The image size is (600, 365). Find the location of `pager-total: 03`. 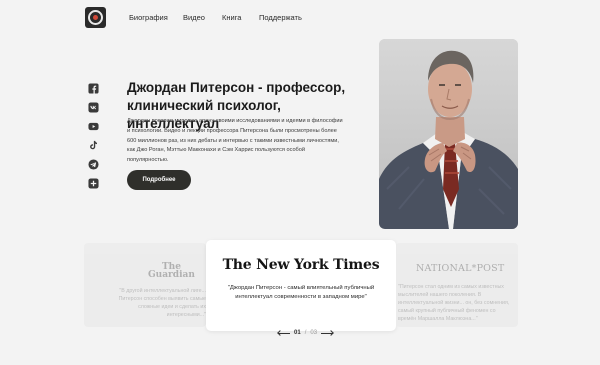

pager-total: 03 is located at coordinates (314, 333).